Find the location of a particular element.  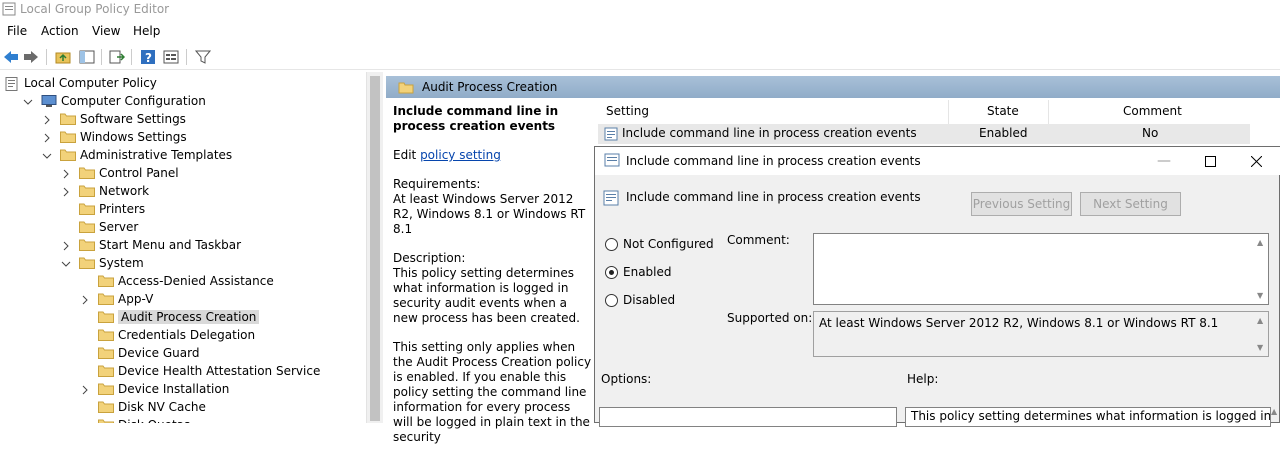

description-label: Description: is located at coordinates (429, 258).